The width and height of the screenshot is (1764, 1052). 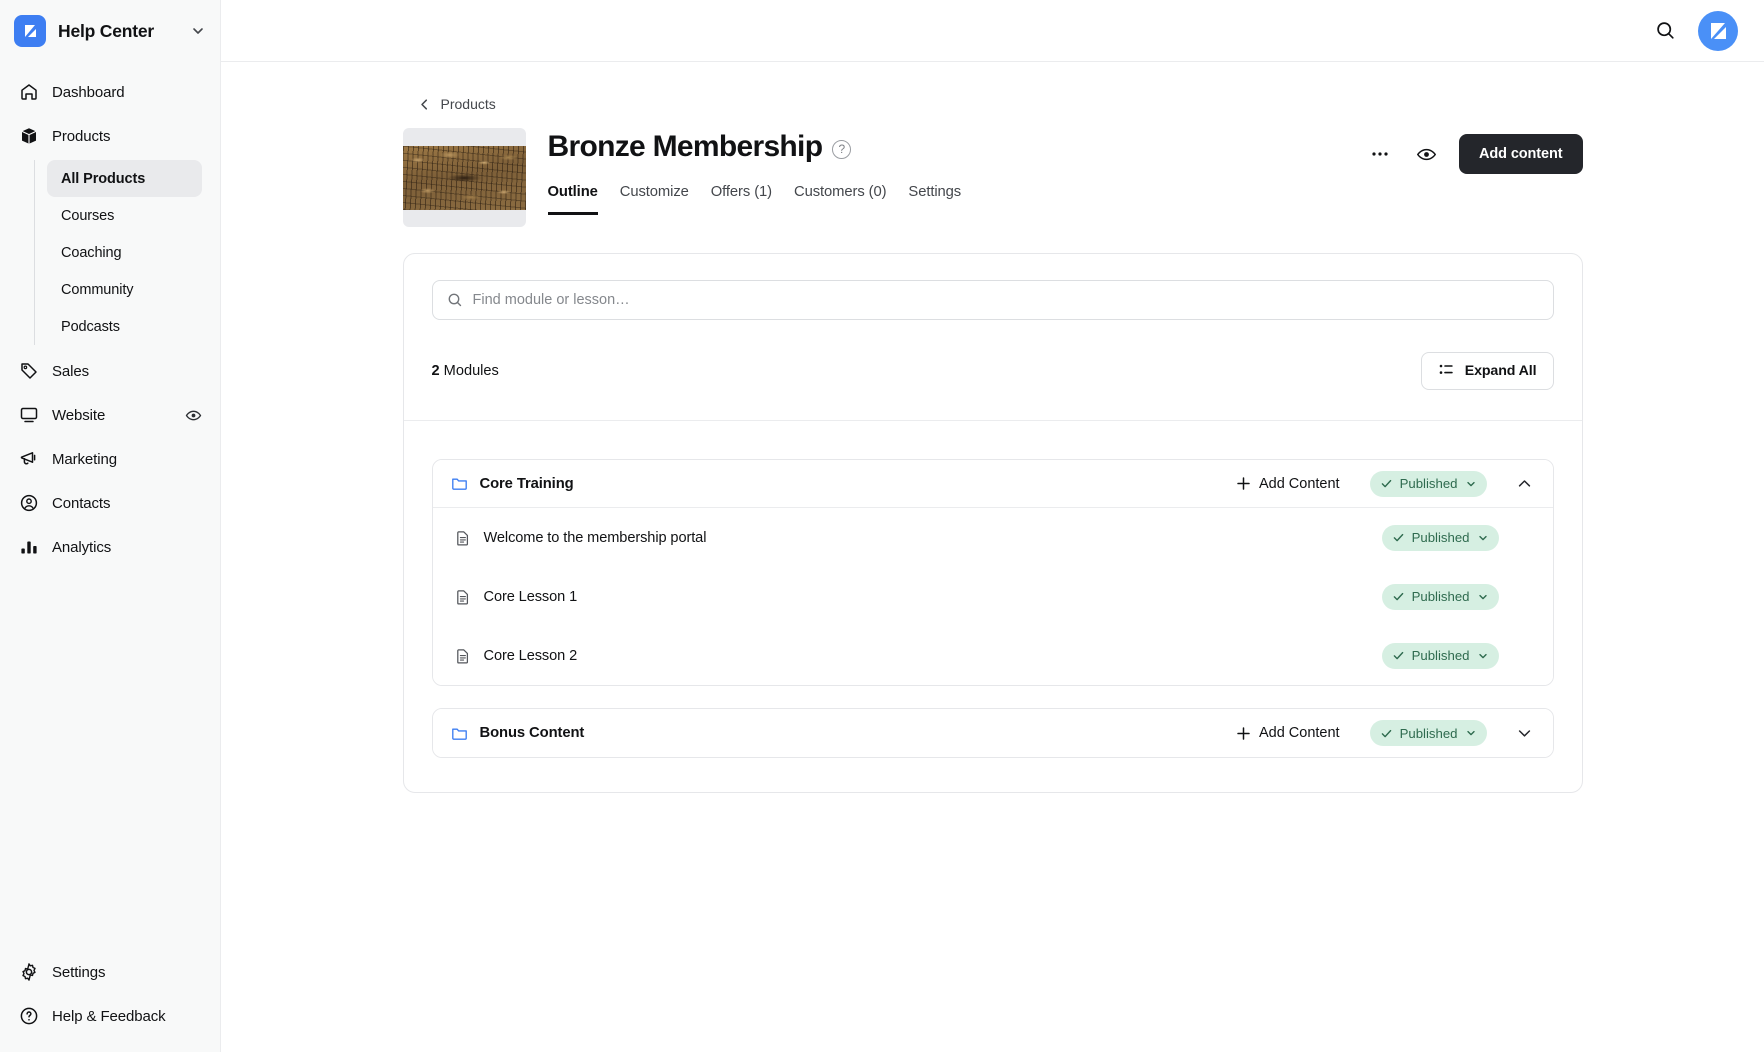 What do you see at coordinates (456, 104) in the screenshot?
I see `breadcrumb: Products` at bounding box center [456, 104].